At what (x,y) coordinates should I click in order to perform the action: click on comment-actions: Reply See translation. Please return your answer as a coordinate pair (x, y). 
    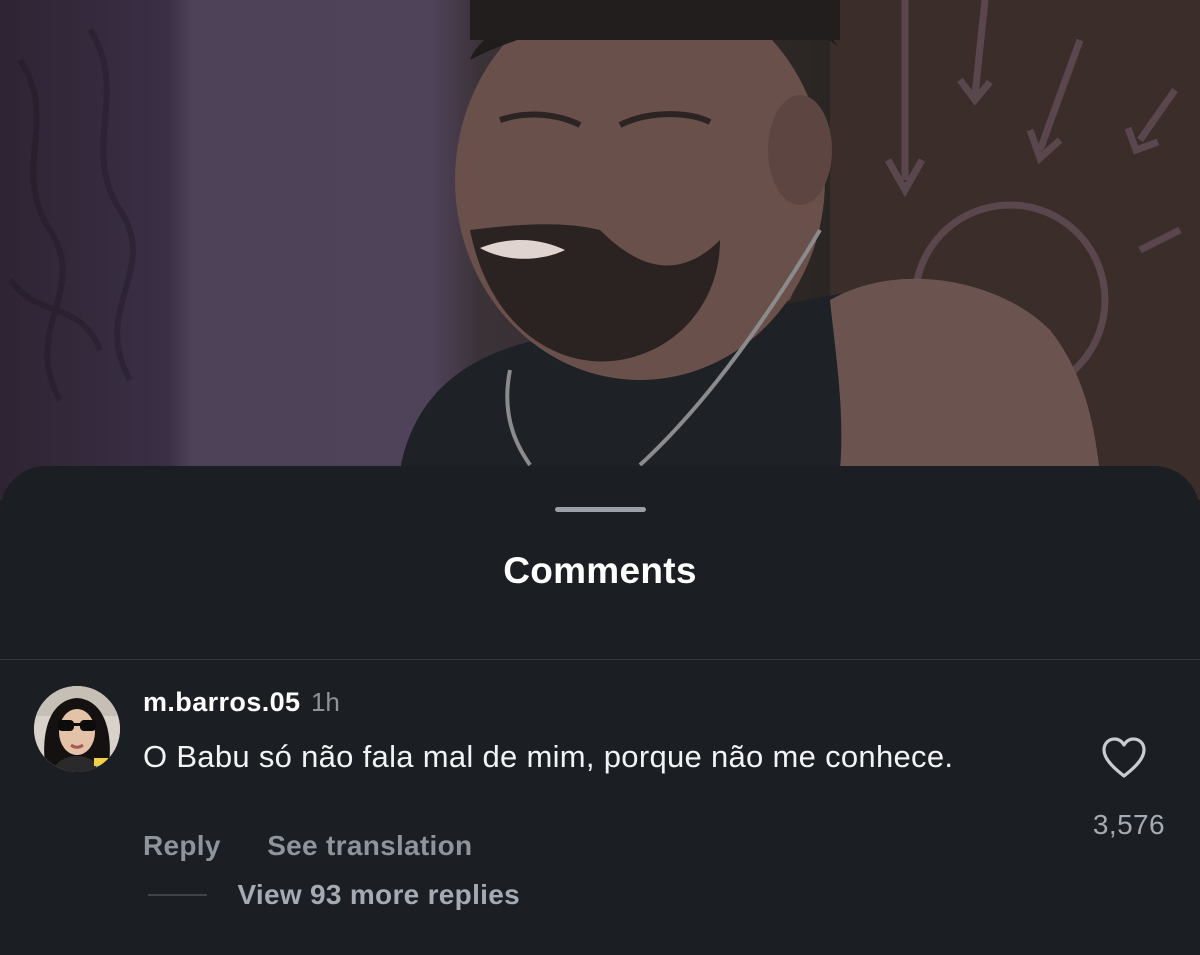
    Looking at the image, I should click on (328, 846).